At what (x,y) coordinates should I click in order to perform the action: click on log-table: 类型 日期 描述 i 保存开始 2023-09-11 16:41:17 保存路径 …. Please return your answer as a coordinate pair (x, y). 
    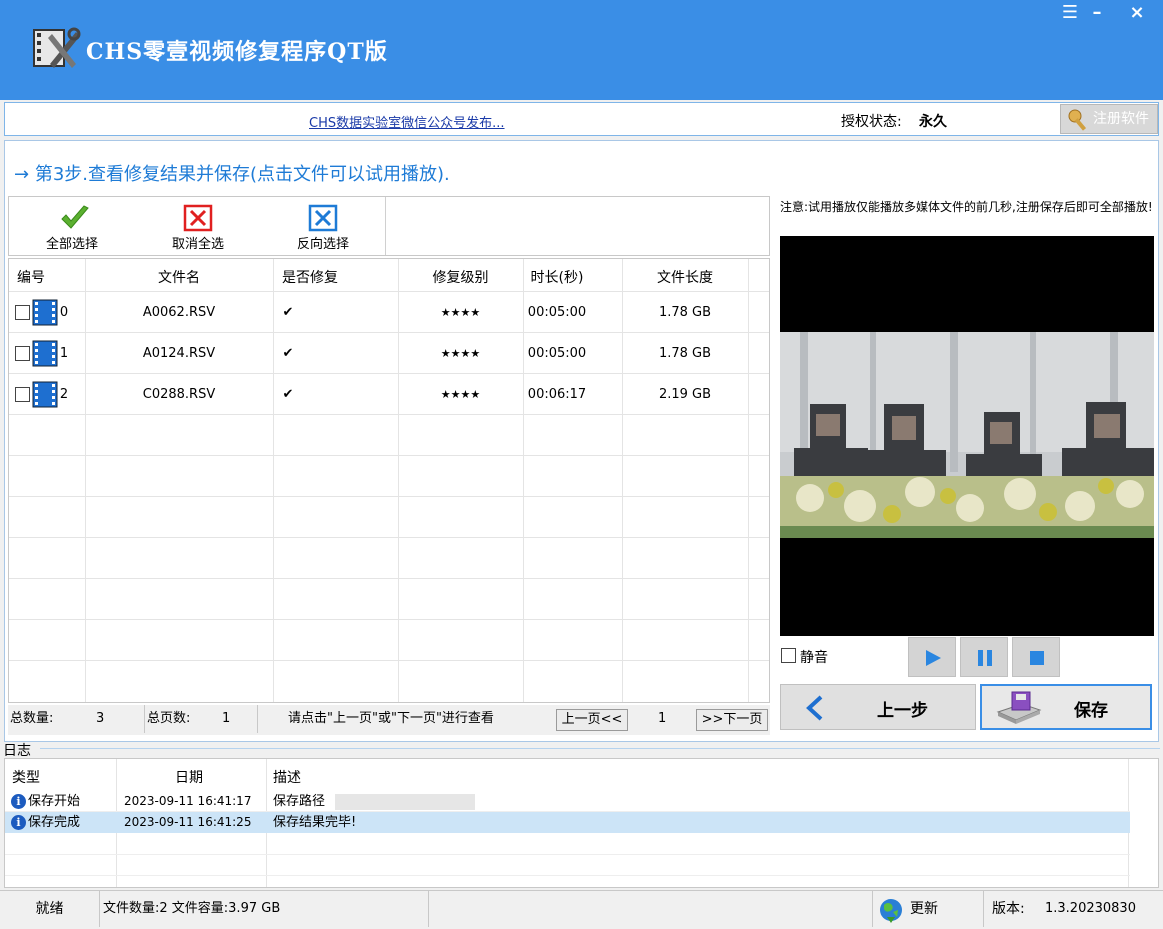
    Looking at the image, I should click on (581, 823).